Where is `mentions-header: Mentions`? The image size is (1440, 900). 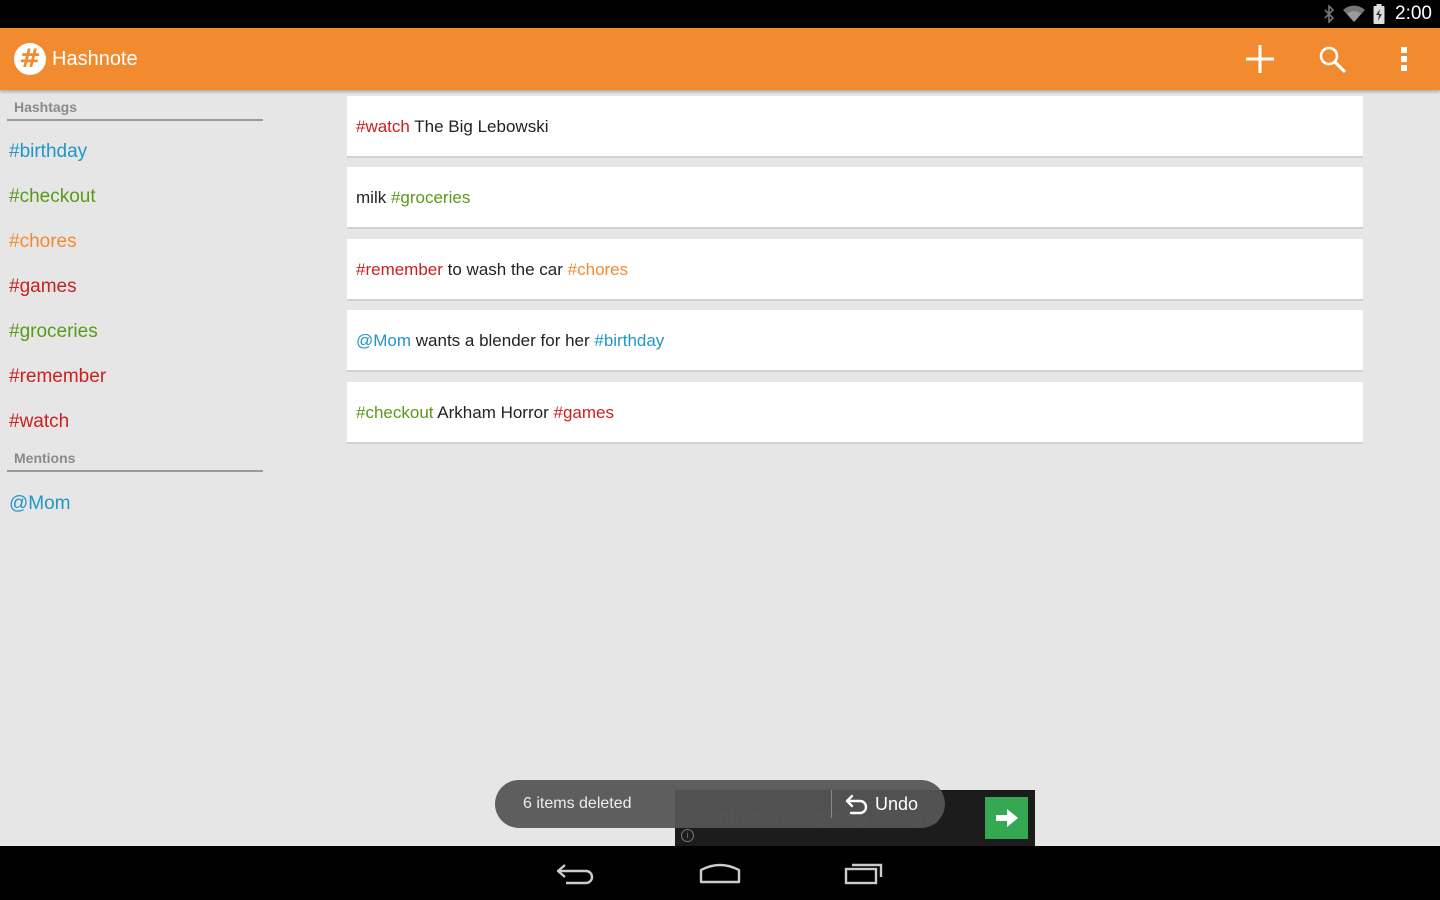
mentions-header: Mentions is located at coordinates (135, 456).